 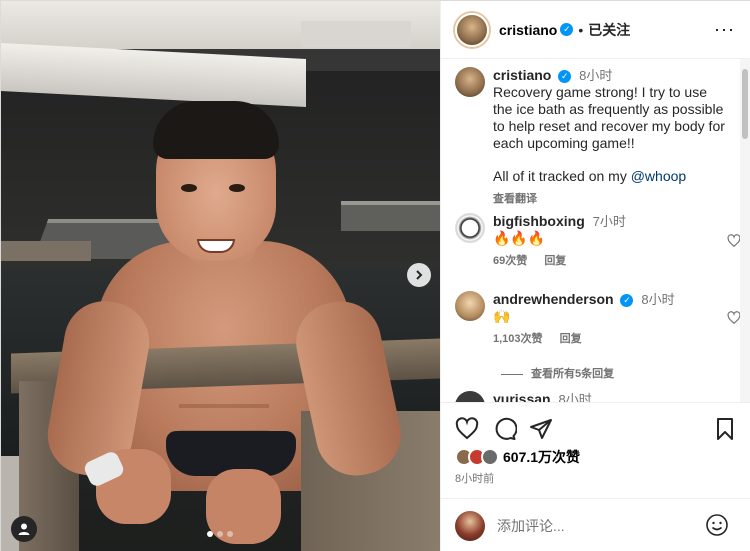 I want to click on caption-text-prefix: All of it tracked on my, so click(x=562, y=176).